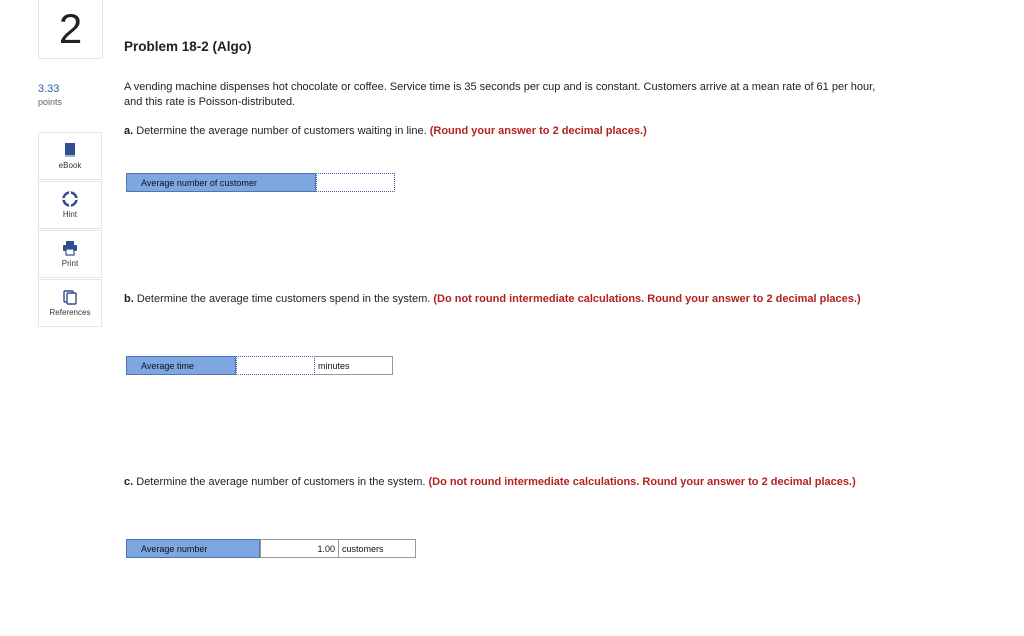 The height and width of the screenshot is (636, 1024). I want to click on side-toolbar: eBook Hint Print References, so click(70, 230).